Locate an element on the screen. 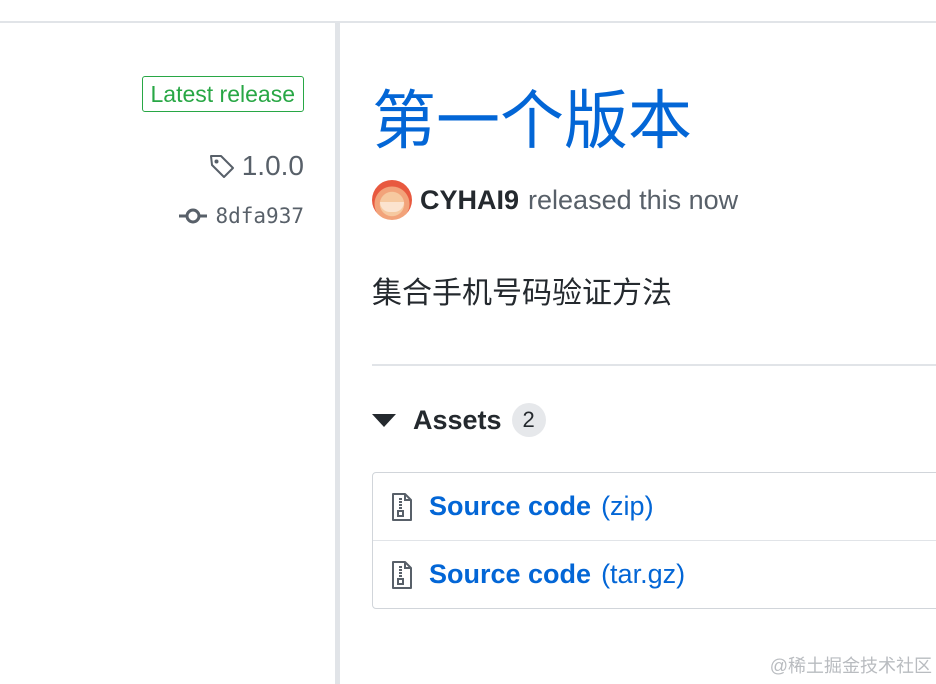  caret-down-icon is located at coordinates (384, 420).